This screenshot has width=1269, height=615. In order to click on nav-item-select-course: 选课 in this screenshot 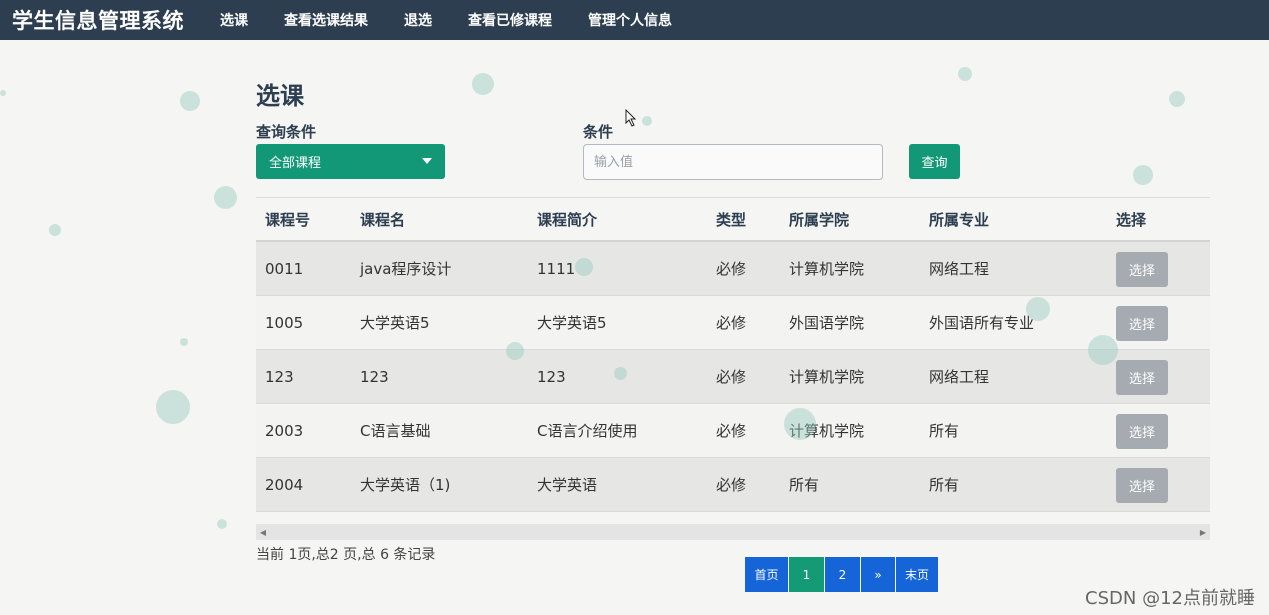, I will do `click(234, 20)`.